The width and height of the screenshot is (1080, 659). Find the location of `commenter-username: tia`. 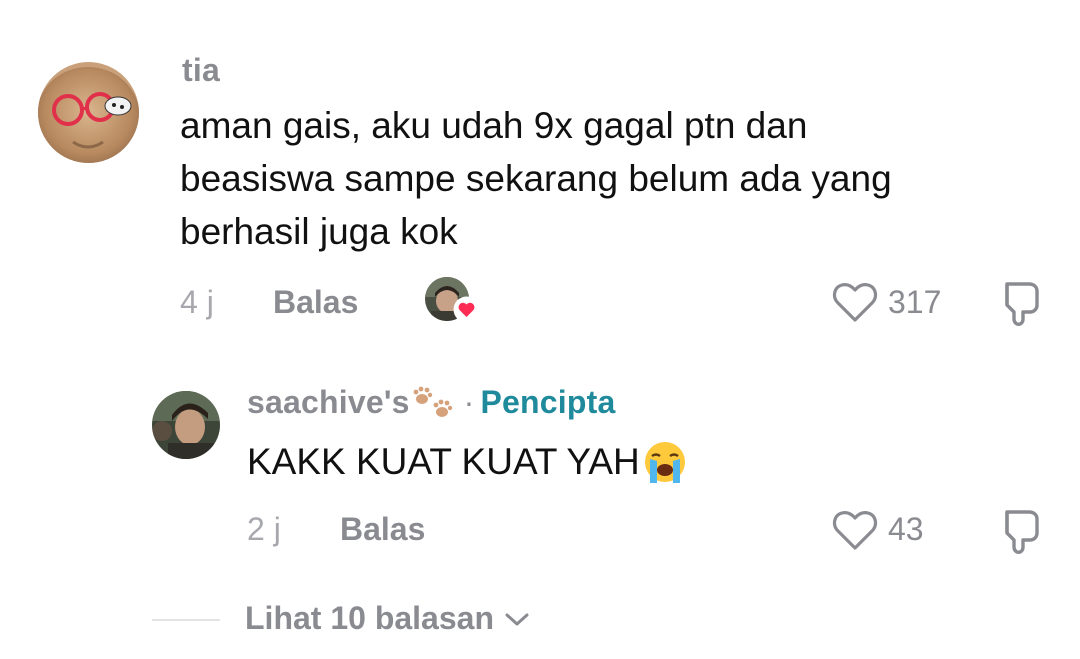

commenter-username: tia is located at coordinates (201, 70).